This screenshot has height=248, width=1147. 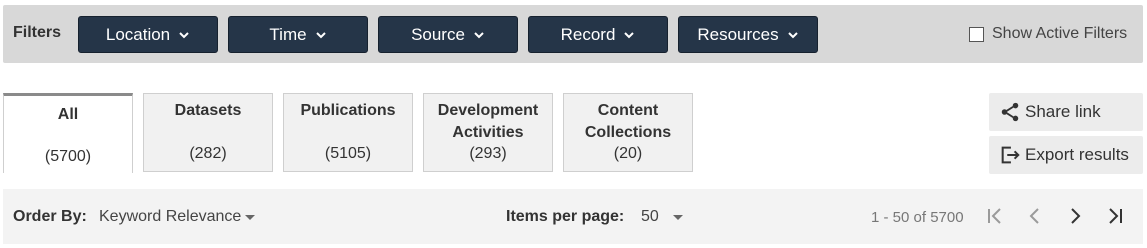 I want to click on show-active-filters-toggle: Show Active Filters, so click(x=1048, y=34).